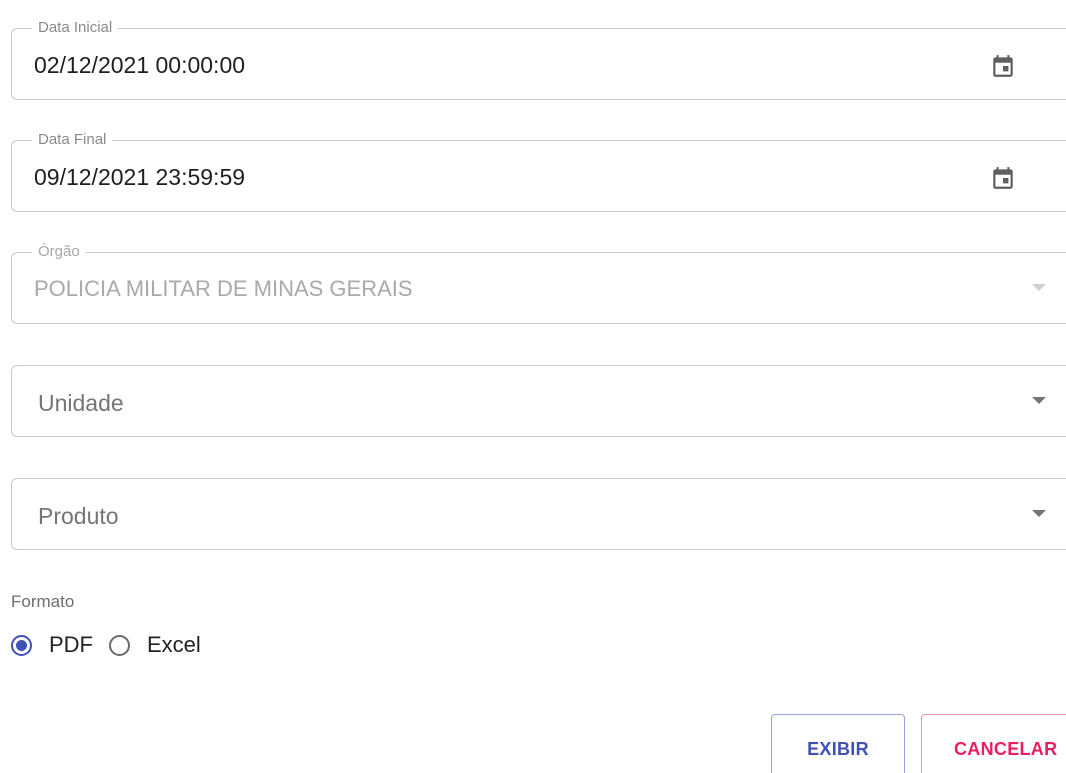 The height and width of the screenshot is (773, 1066). Describe the element at coordinates (993, 743) in the screenshot. I see `cancelar-button: CANCELAR` at that location.